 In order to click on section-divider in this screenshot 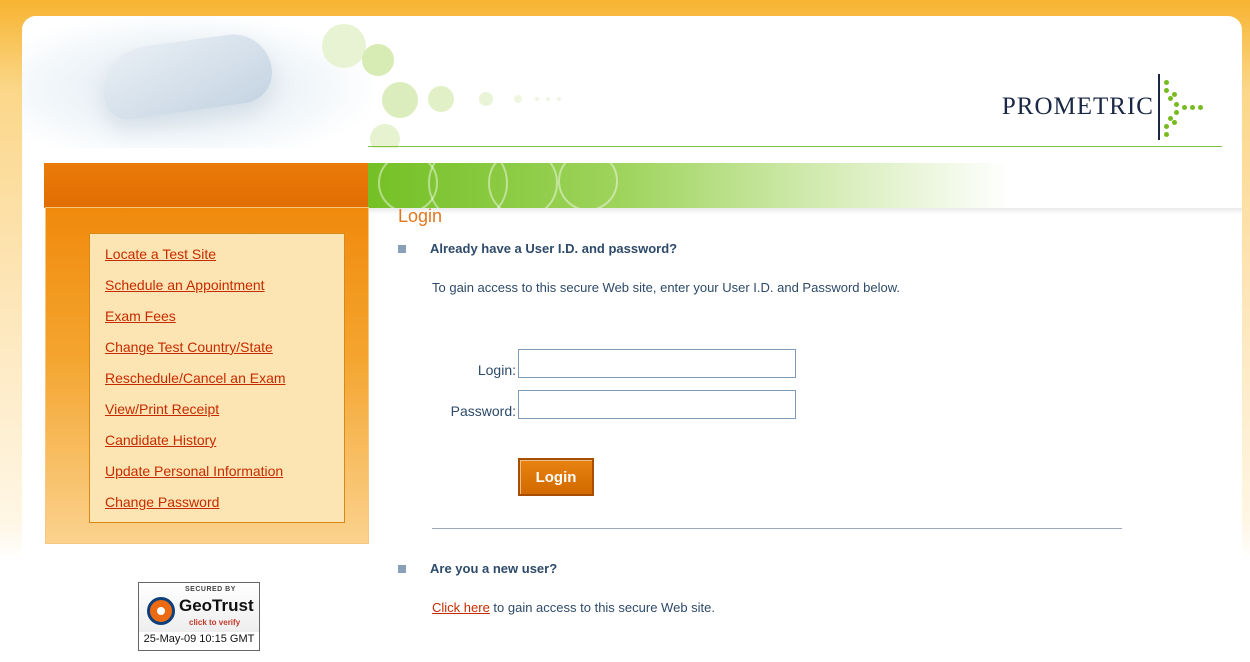, I will do `click(777, 528)`.